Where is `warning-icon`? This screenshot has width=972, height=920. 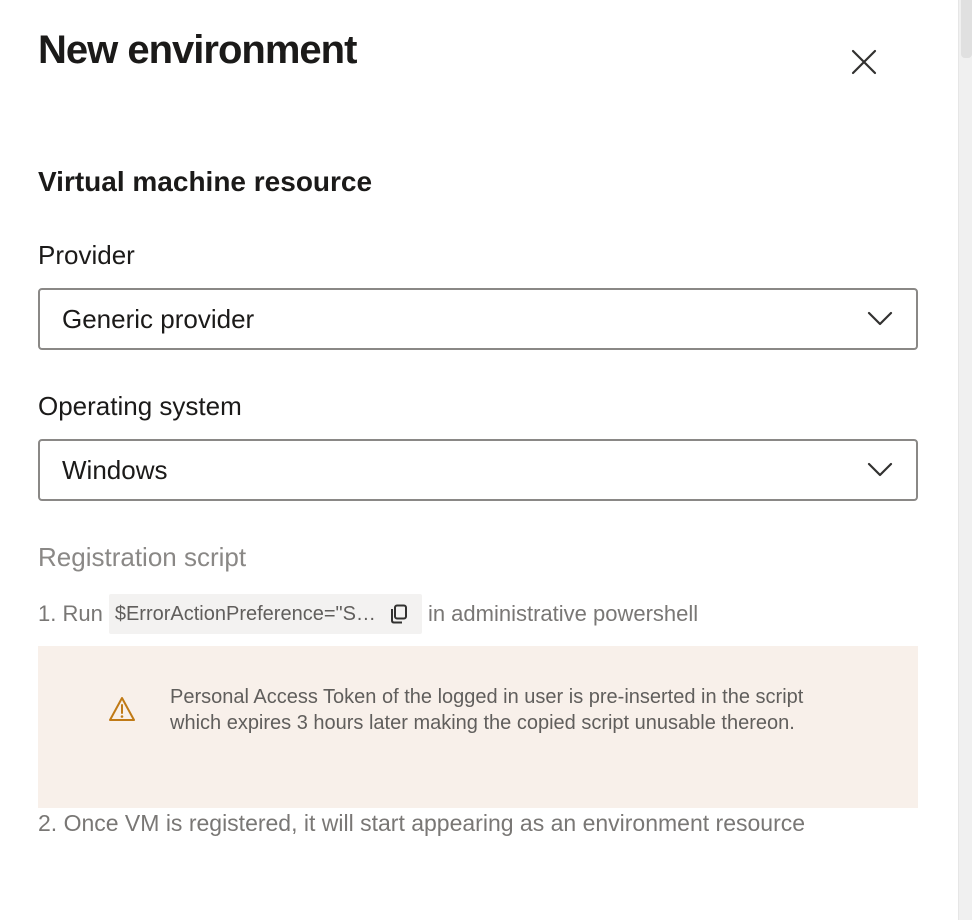
warning-icon is located at coordinates (122, 709).